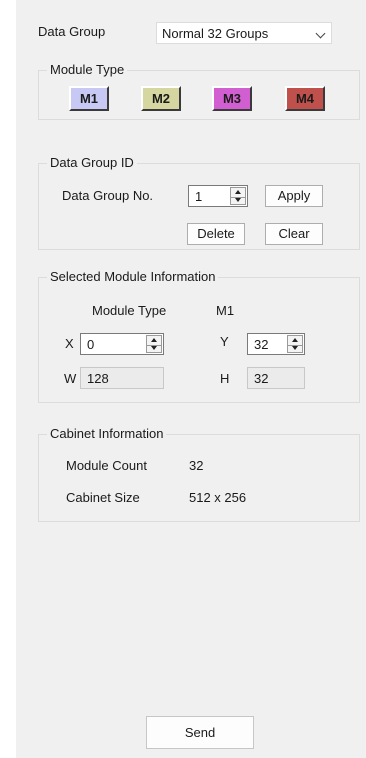 This screenshot has height=758, width=366. I want to click on x-value: 0, so click(91, 344).